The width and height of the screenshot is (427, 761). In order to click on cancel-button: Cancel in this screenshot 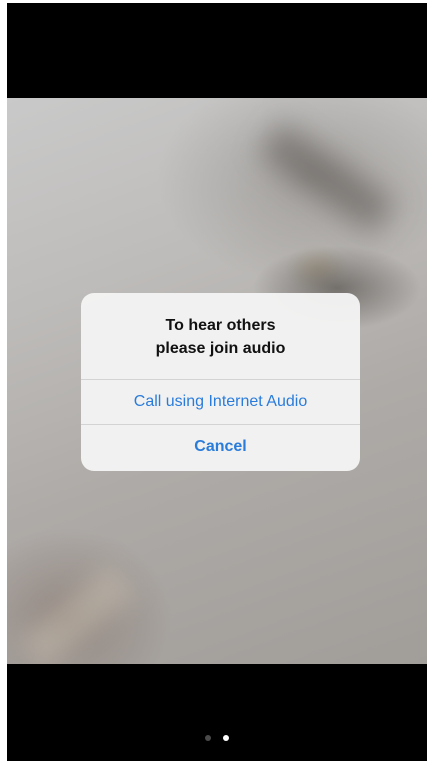, I will do `click(220, 447)`.